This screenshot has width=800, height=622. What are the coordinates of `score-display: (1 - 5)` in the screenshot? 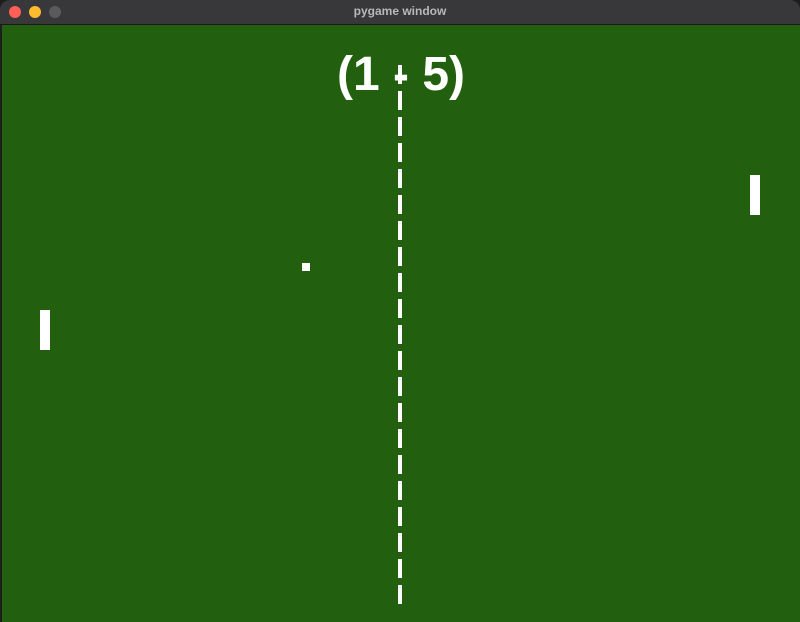 It's located at (400, 74).